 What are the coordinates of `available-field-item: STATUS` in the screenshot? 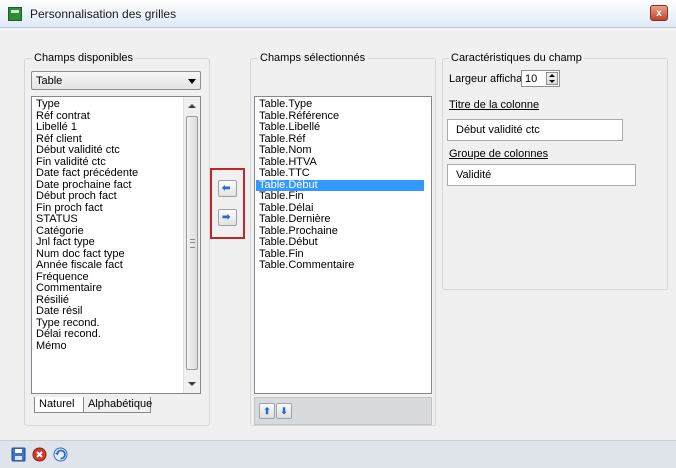 It's located at (87, 219).